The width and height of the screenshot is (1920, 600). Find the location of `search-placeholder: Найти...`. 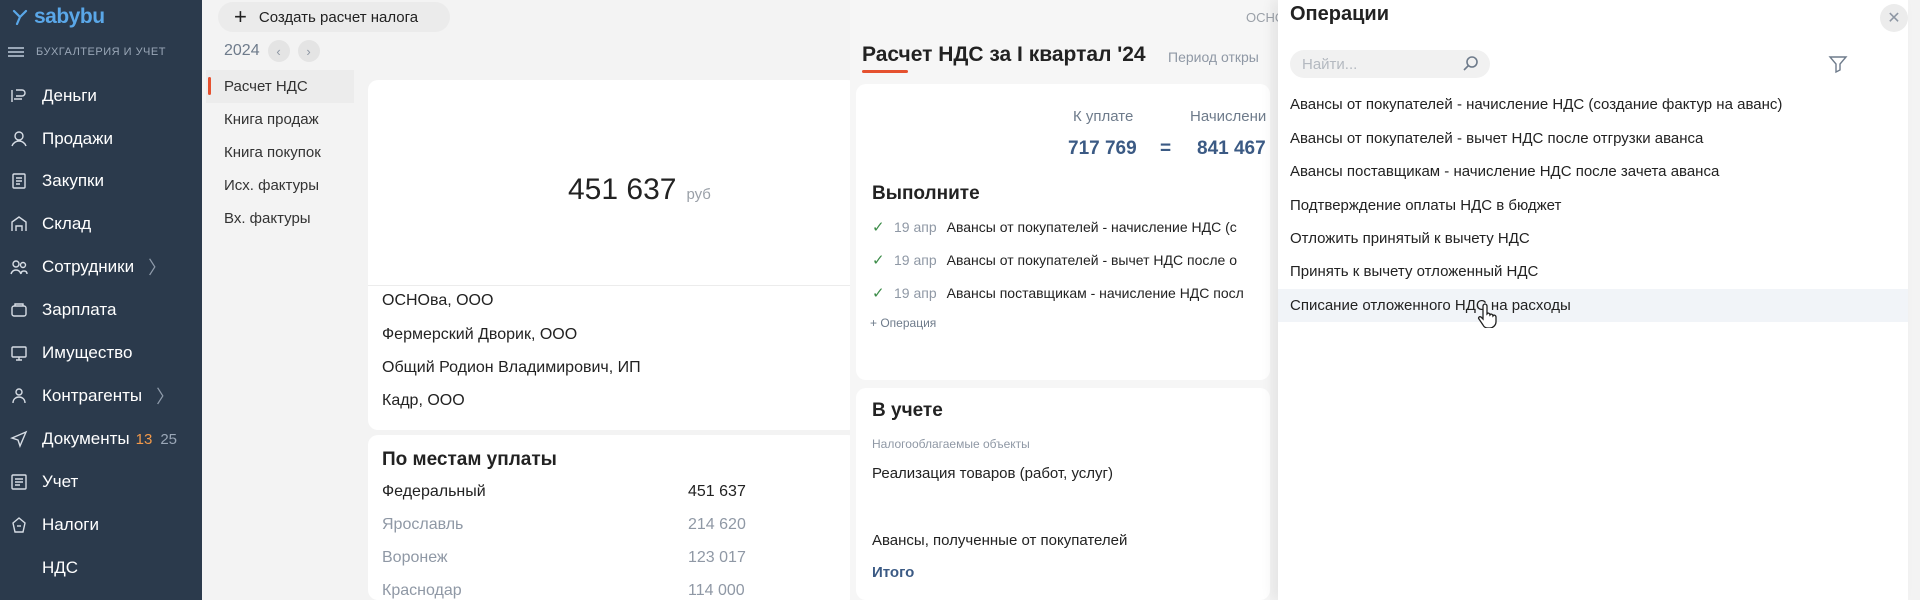

search-placeholder: Найти... is located at coordinates (1330, 64).